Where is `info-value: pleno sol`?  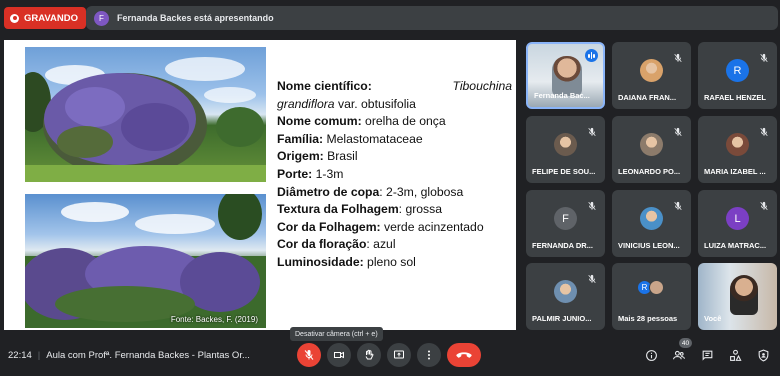
info-value: pleno sol is located at coordinates (389, 261).